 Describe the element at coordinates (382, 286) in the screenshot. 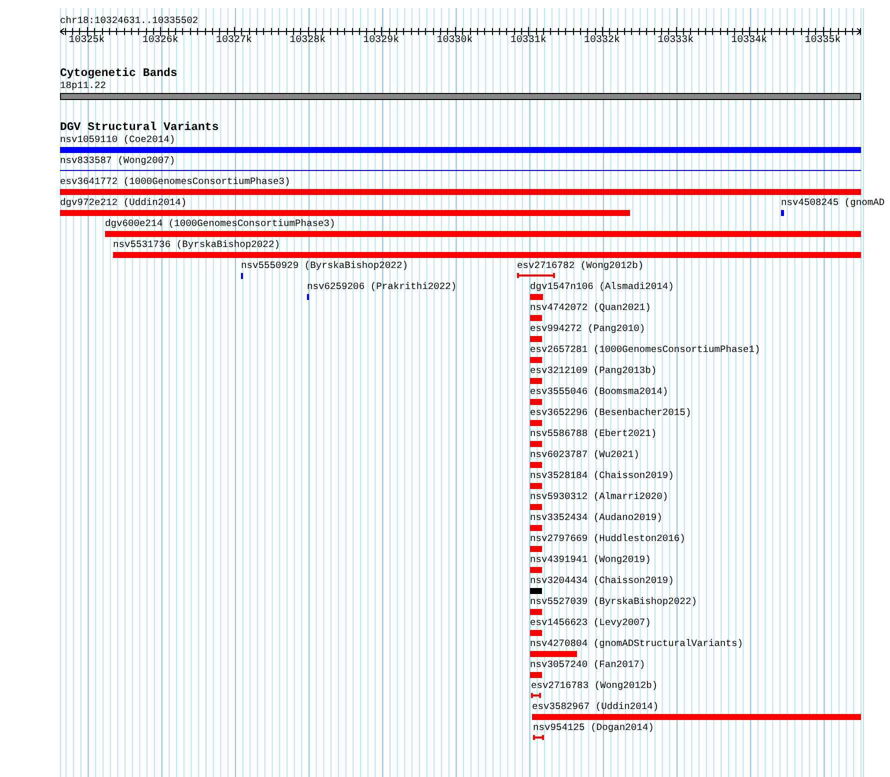

I see `variant-label: nsv6259206 (Prakrithi2022)` at that location.